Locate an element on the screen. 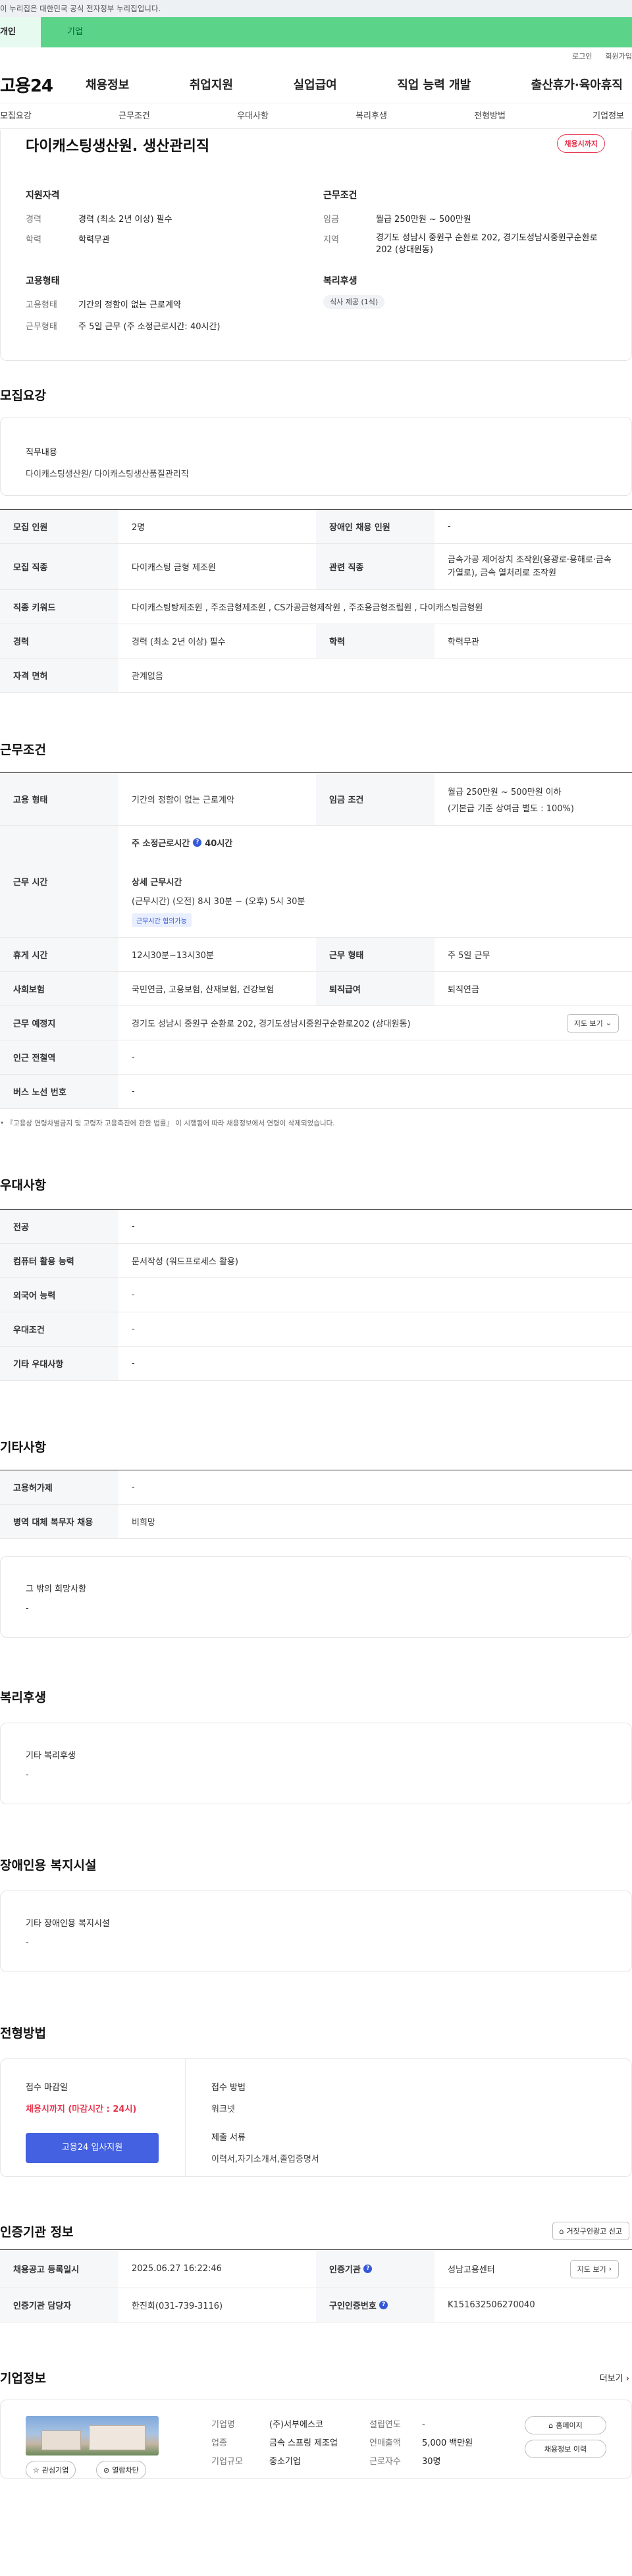 The width and height of the screenshot is (632, 2576). hours-total-label: 주 소정근로시간 is located at coordinates (161, 843).